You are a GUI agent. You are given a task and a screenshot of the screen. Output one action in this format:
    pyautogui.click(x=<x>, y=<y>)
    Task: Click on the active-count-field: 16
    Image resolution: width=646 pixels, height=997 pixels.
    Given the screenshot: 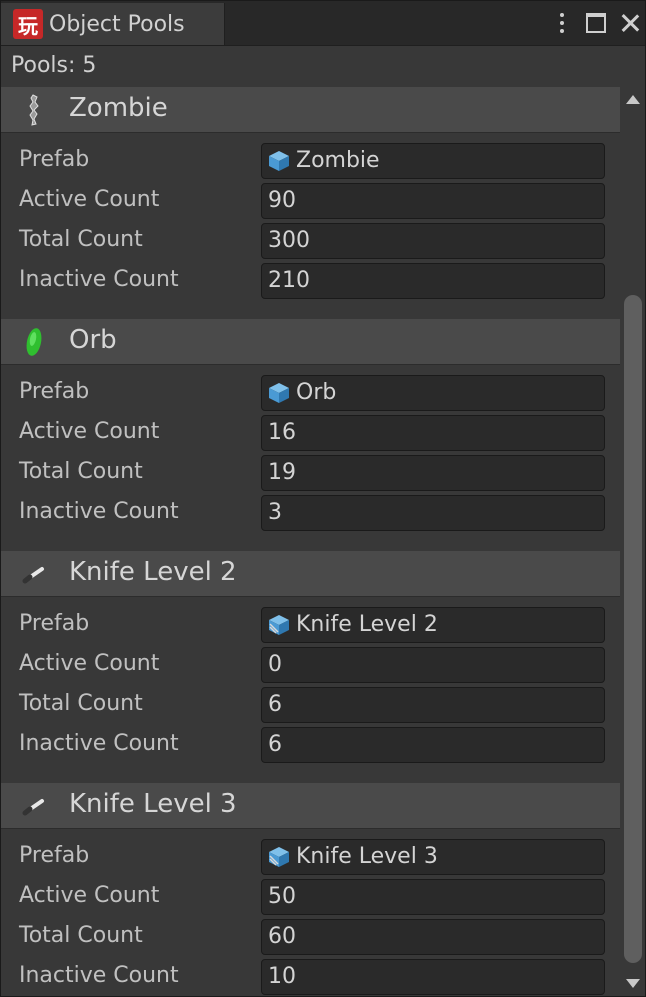 What is the action you would take?
    pyautogui.click(x=433, y=433)
    